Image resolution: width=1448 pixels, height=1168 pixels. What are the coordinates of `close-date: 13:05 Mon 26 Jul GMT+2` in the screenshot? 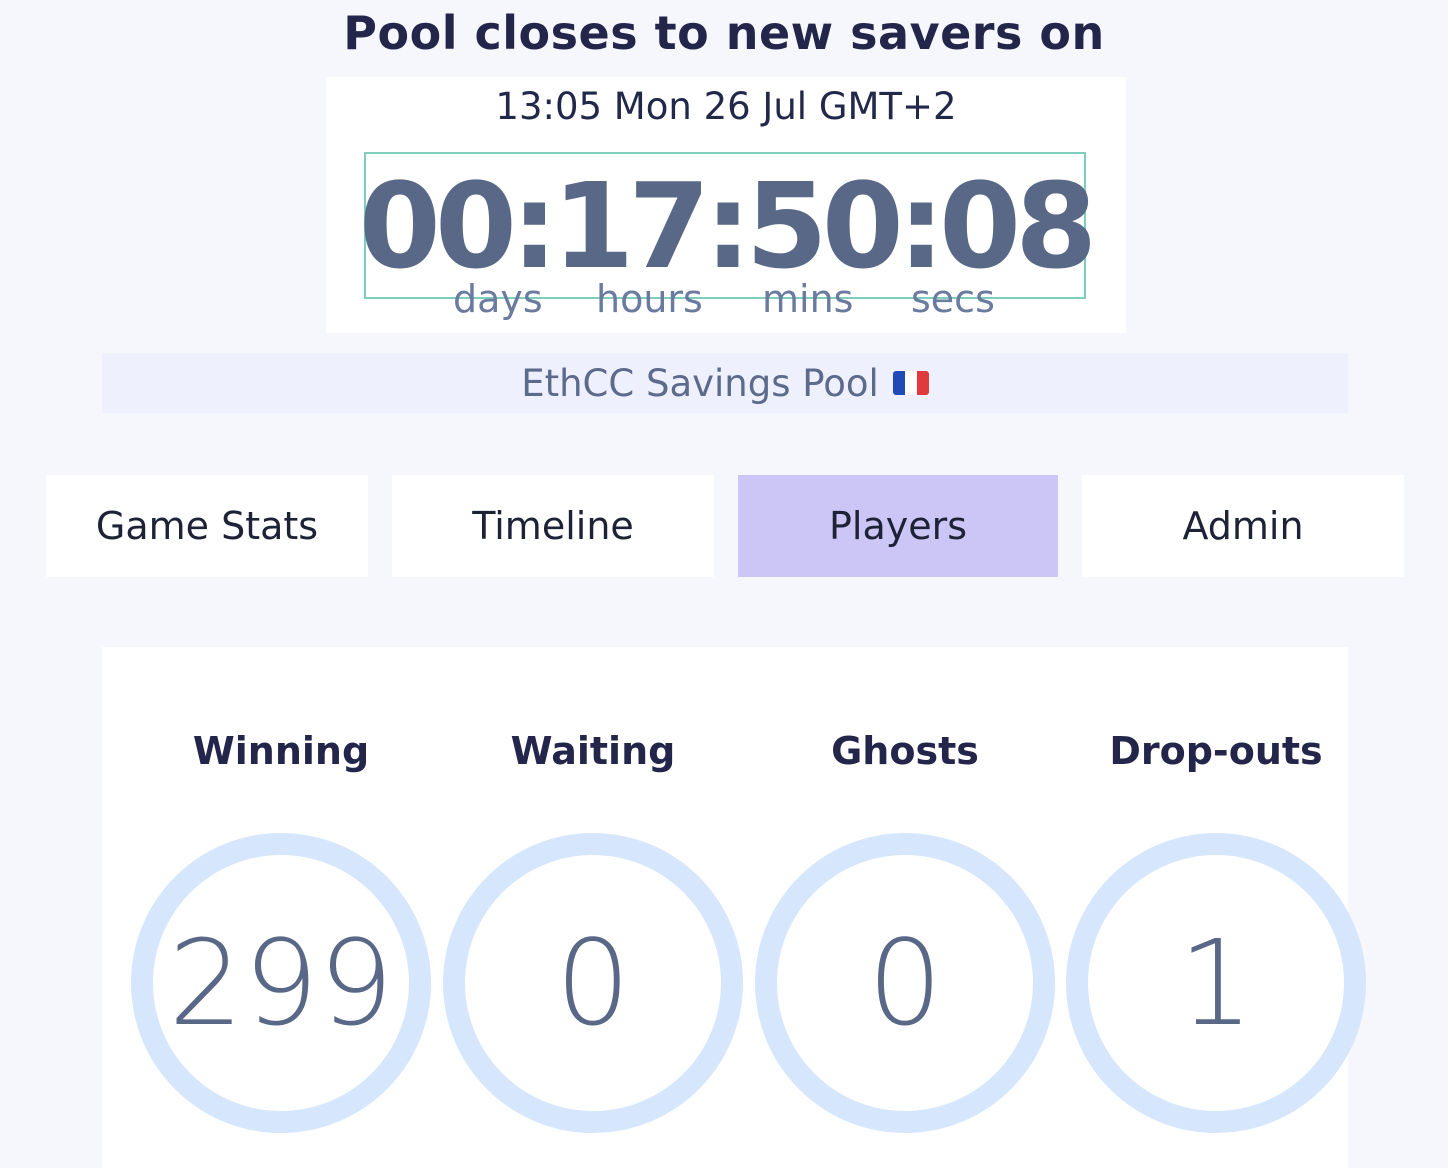 It's located at (726, 106).